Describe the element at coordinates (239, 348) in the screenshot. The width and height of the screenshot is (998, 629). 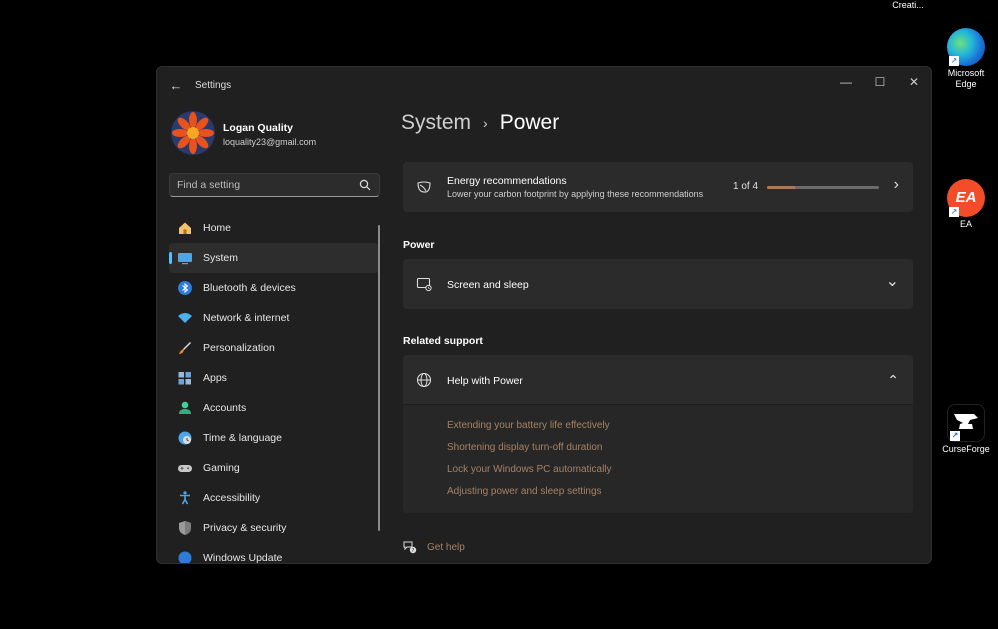
I see `sidebar-item-label: Personalization` at that location.